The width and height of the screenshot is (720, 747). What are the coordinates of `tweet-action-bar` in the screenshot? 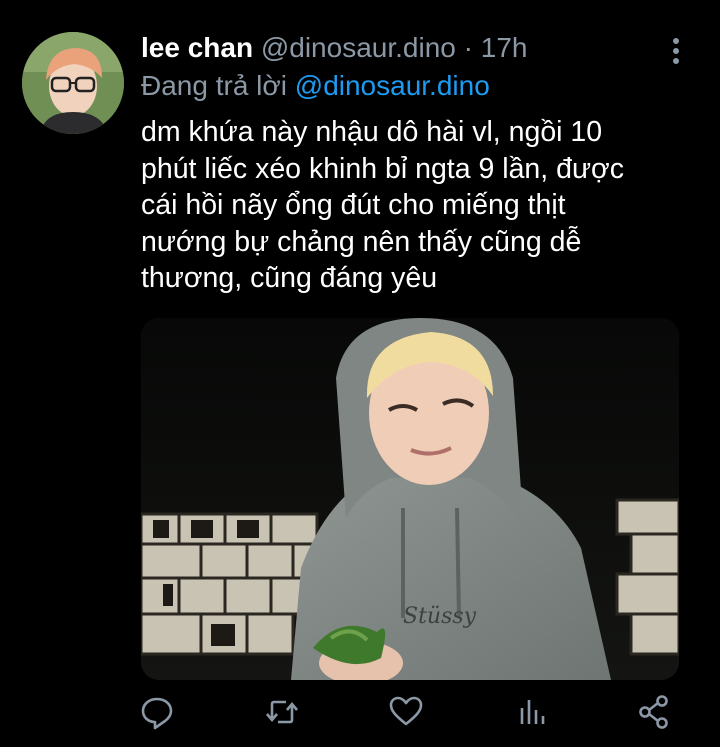 It's located at (360, 714).